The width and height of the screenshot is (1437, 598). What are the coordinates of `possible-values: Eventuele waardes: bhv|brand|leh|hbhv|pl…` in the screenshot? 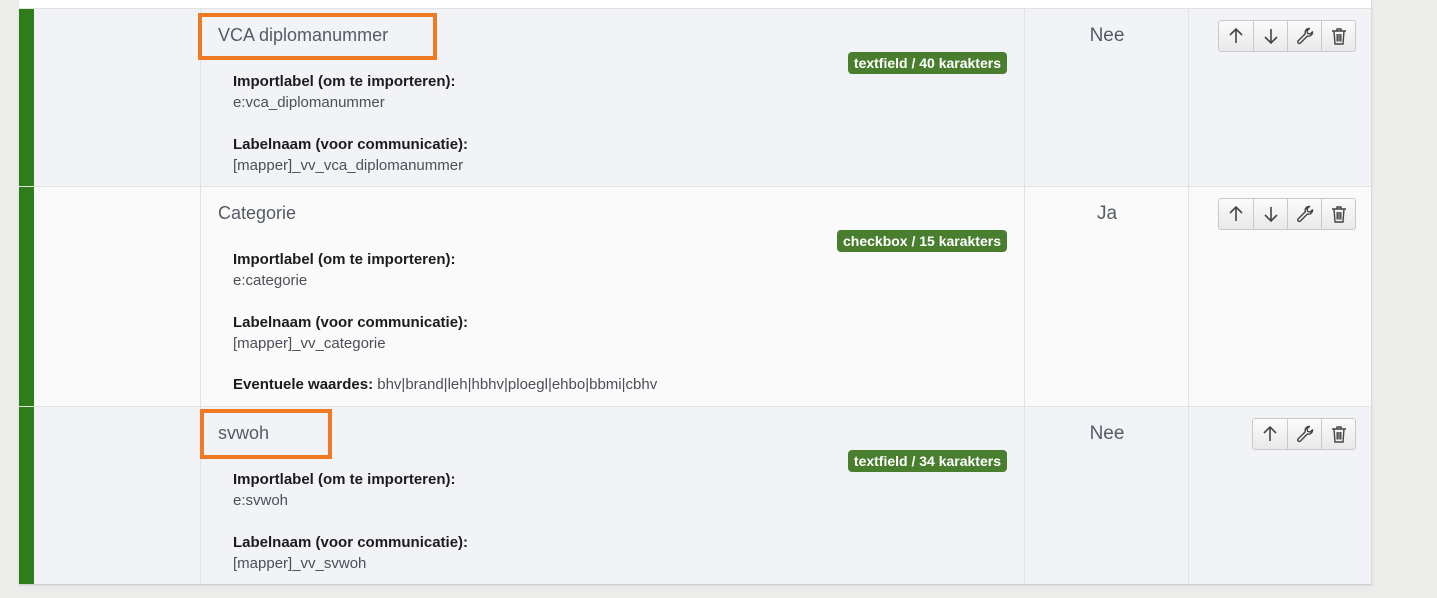 It's located at (445, 384).